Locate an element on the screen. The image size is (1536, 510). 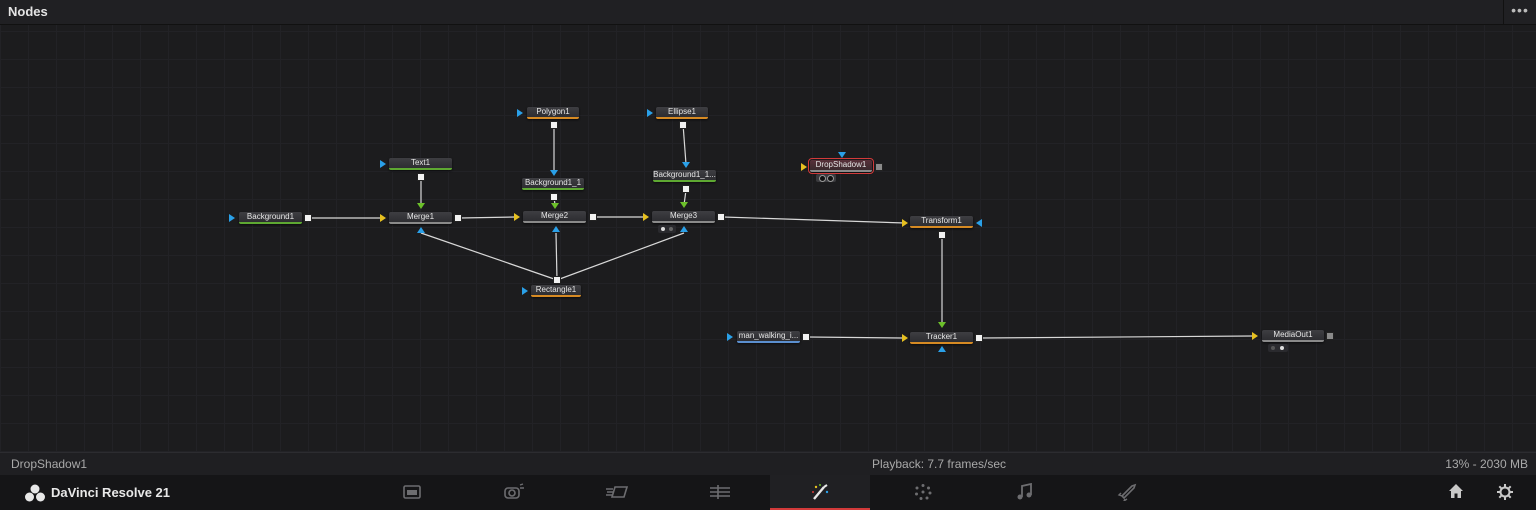
node-tracker1: Tracker1 is located at coordinates (941, 338).